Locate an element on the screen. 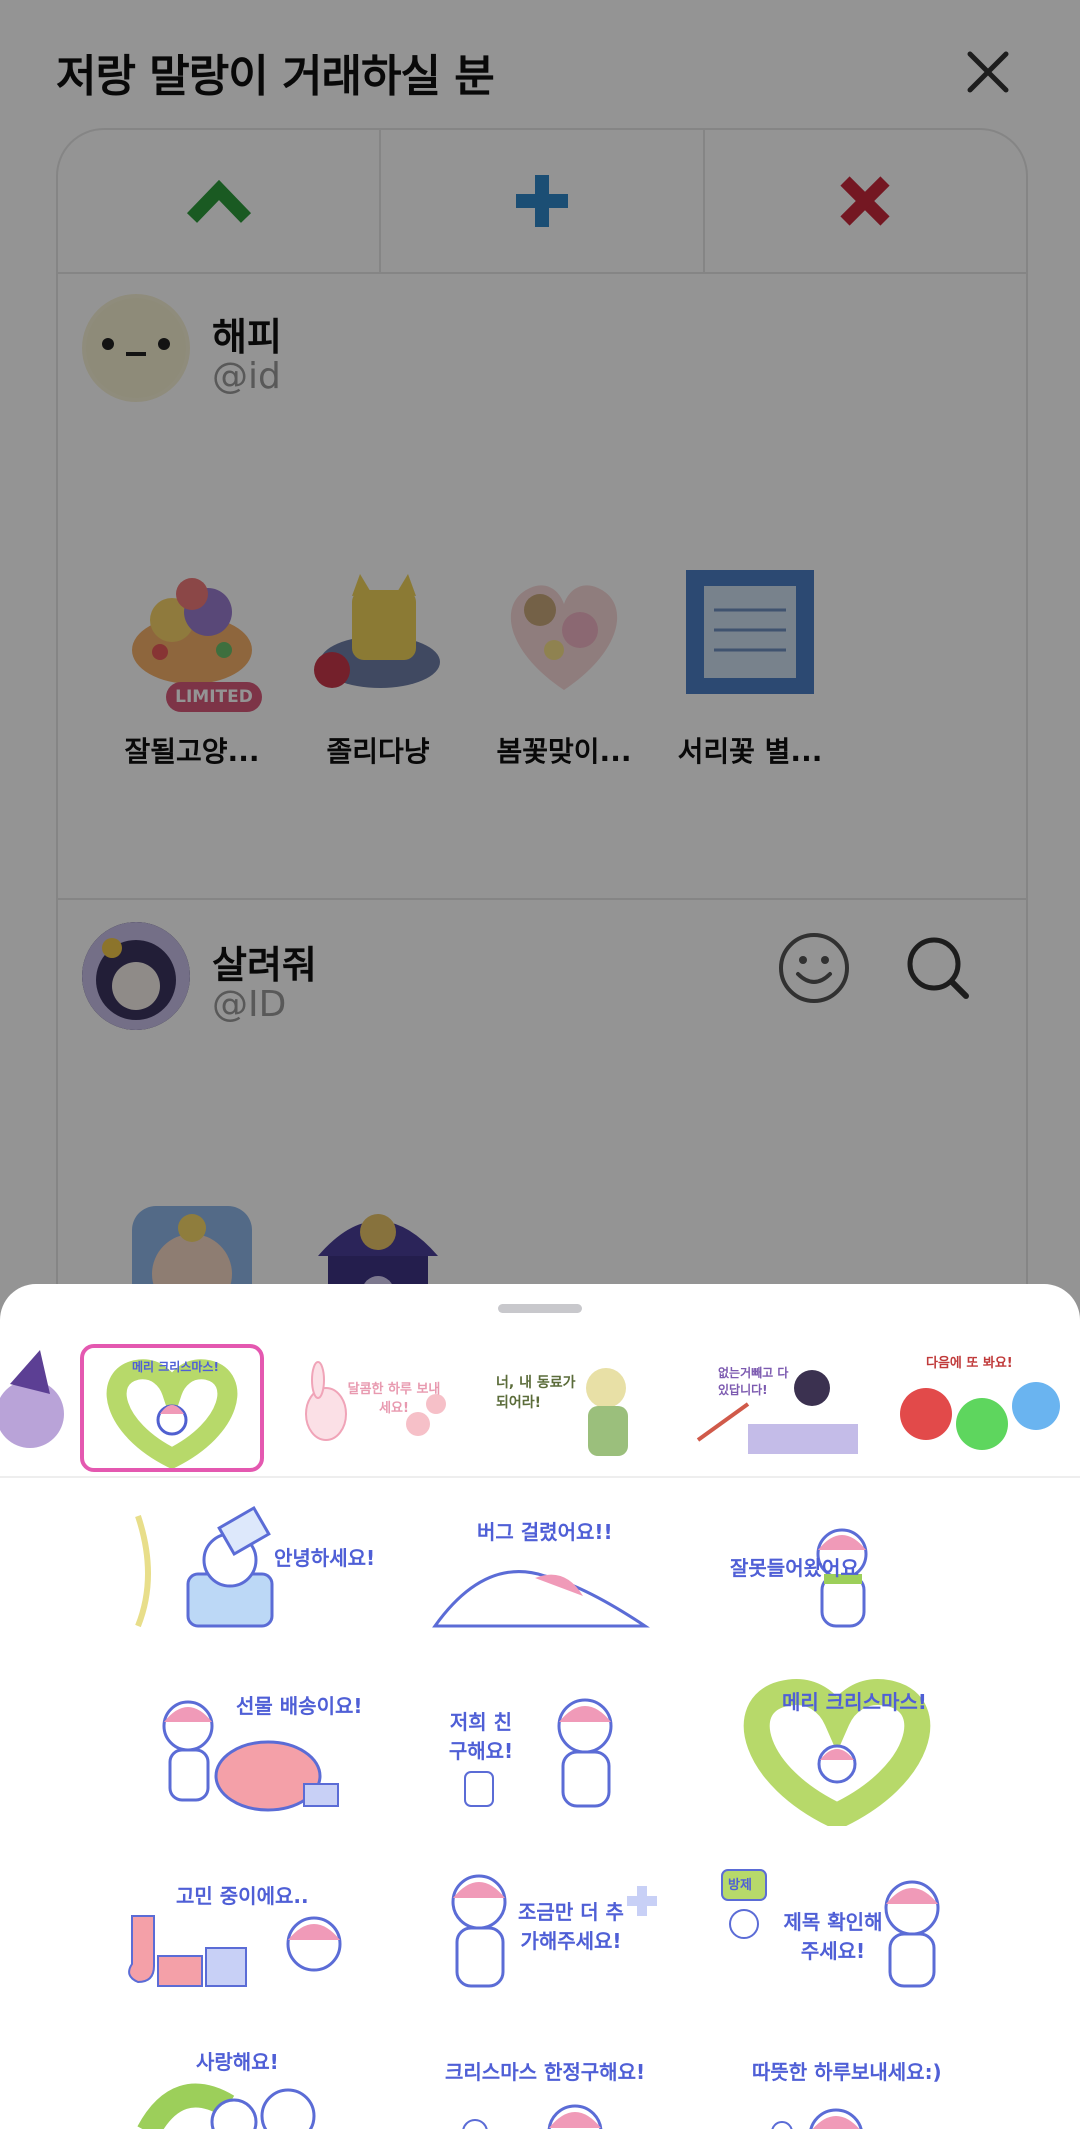 The height and width of the screenshot is (2129, 1080). sticker: 버그 걸렸어요!! is located at coordinates (540, 1571).